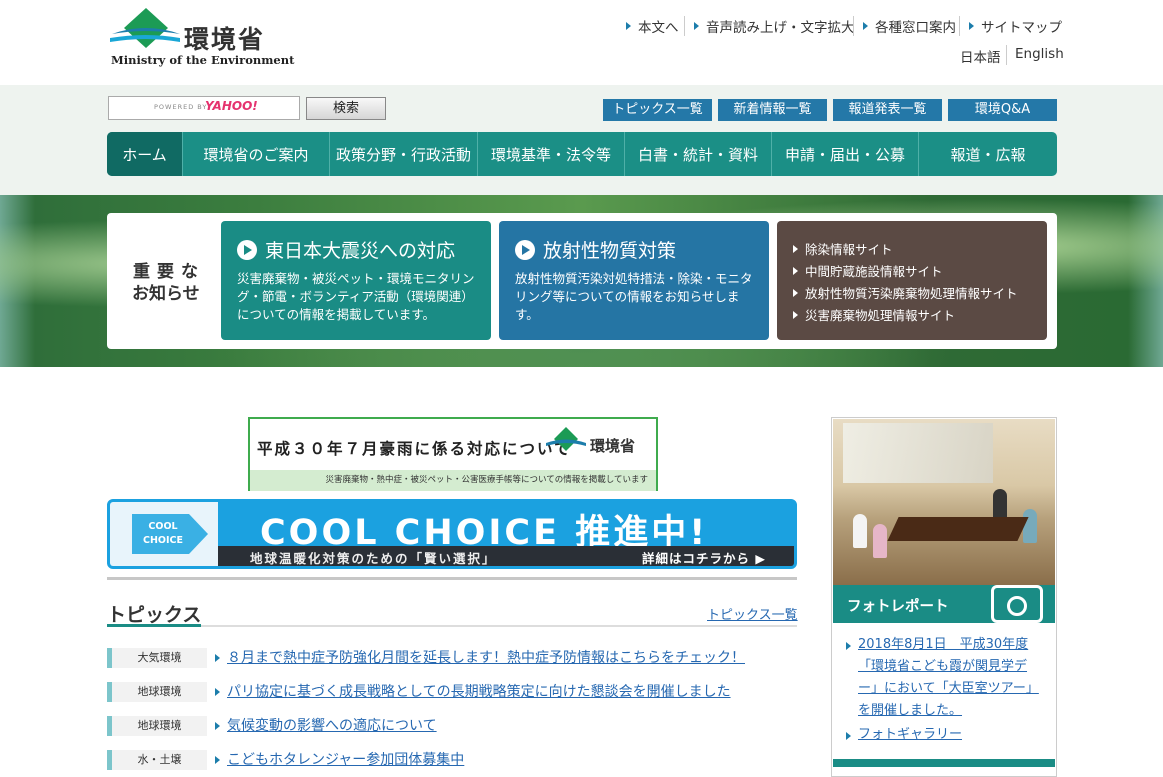 This screenshot has width=1163, height=777. Describe the element at coordinates (610, 251) in the screenshot. I see `card-title: 放射性物質対策` at that location.